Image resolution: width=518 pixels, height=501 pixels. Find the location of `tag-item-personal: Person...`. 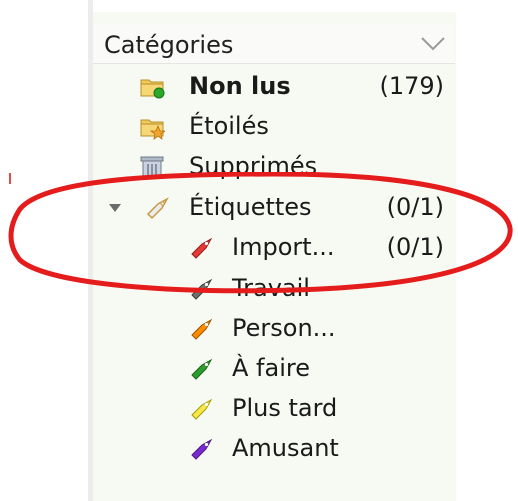

tag-item-personal: Person... is located at coordinates (274, 330).